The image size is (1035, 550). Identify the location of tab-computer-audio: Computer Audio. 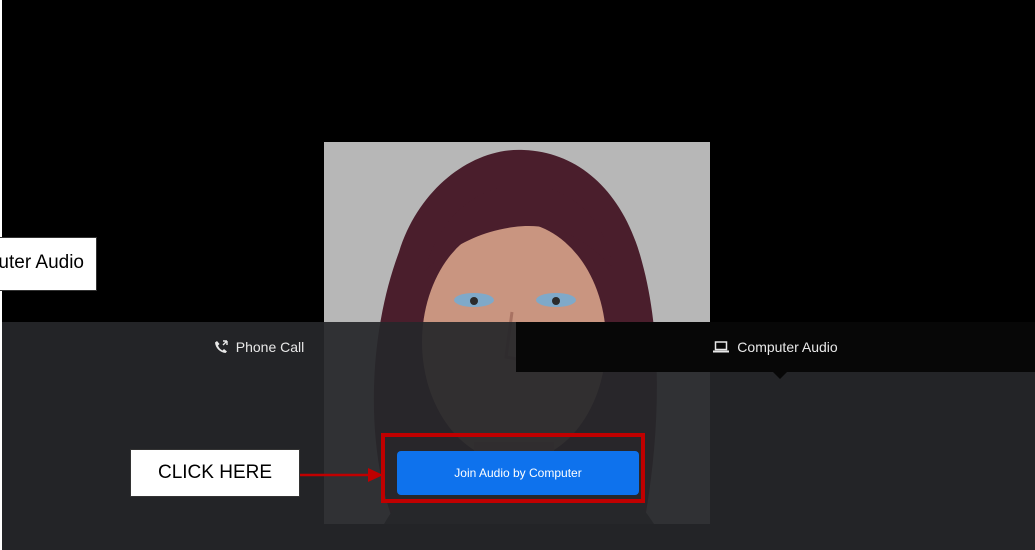
(775, 347).